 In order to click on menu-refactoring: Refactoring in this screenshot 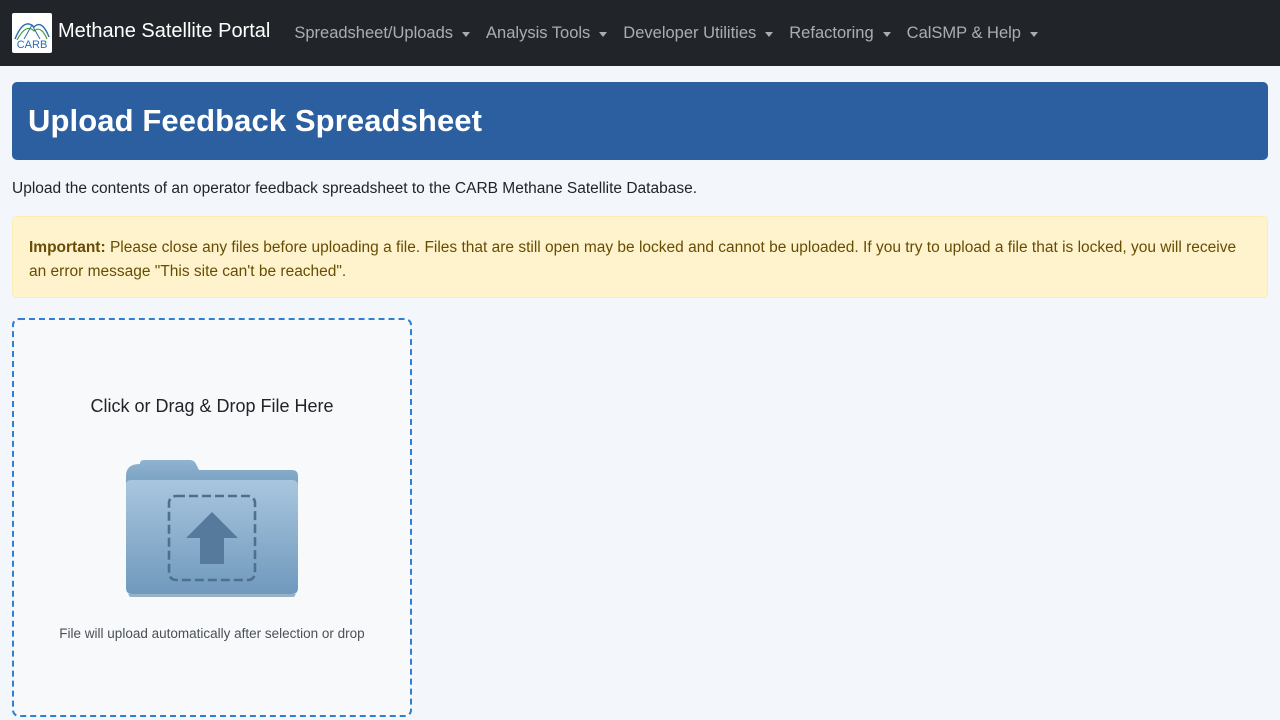, I will do `click(839, 33)`.